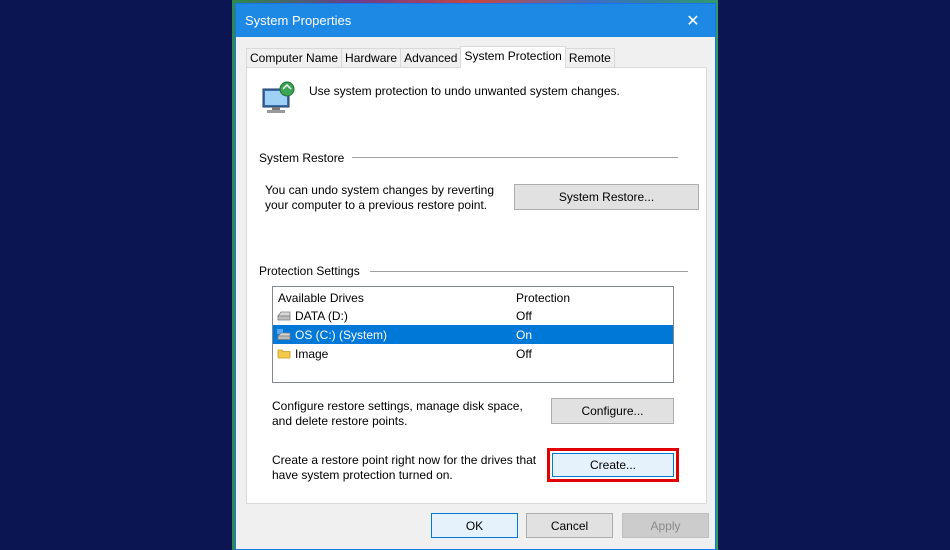  Describe the element at coordinates (475, 20) in the screenshot. I see `title-bar: System Properties ✕` at that location.